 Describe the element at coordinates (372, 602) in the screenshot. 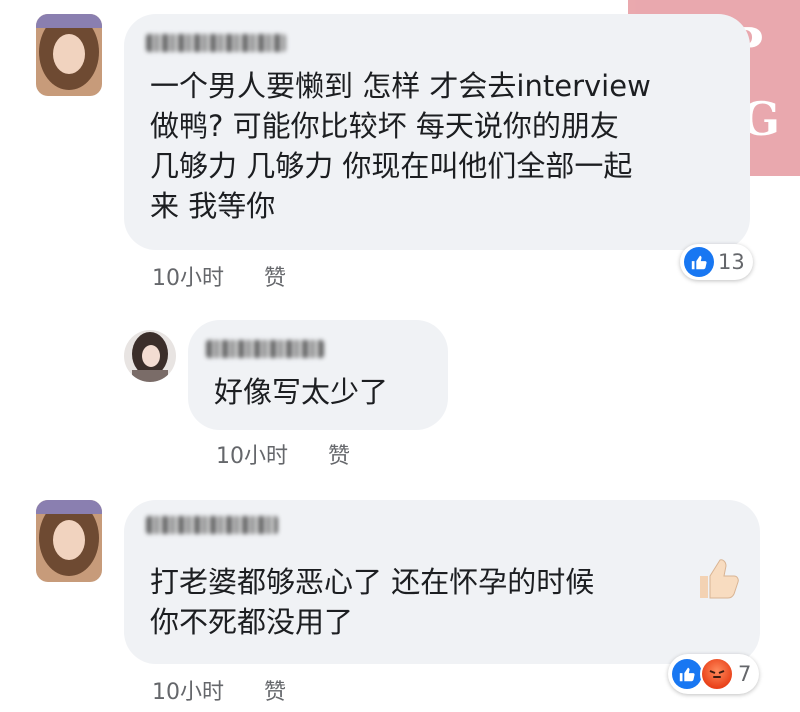

I see `comment-text: 打老婆都够恶心了 还在怀孕的时候 你不死都没用了` at that location.